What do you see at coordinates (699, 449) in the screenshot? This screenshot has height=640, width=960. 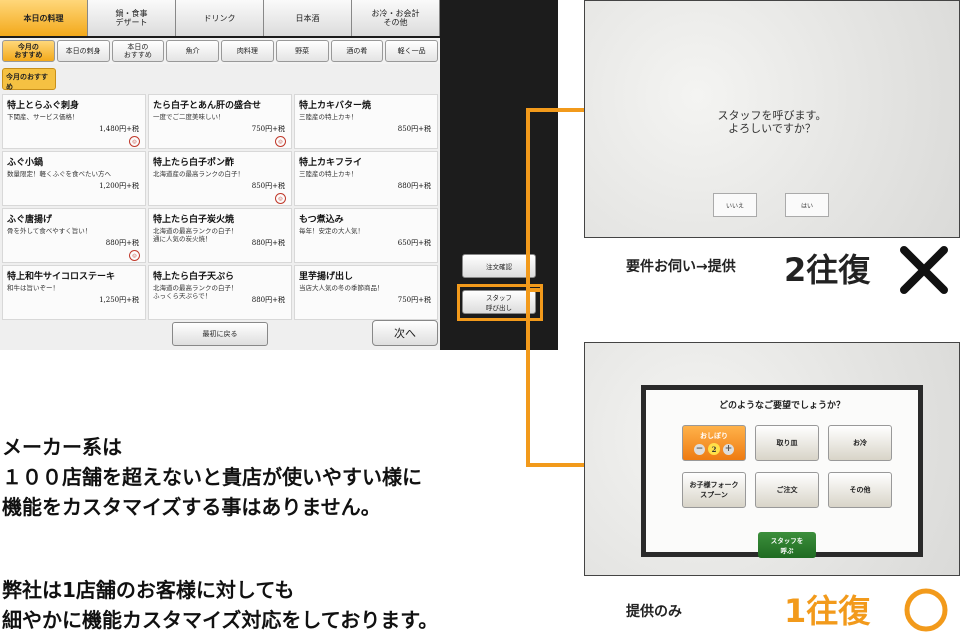 I see `minus-icon: −` at bounding box center [699, 449].